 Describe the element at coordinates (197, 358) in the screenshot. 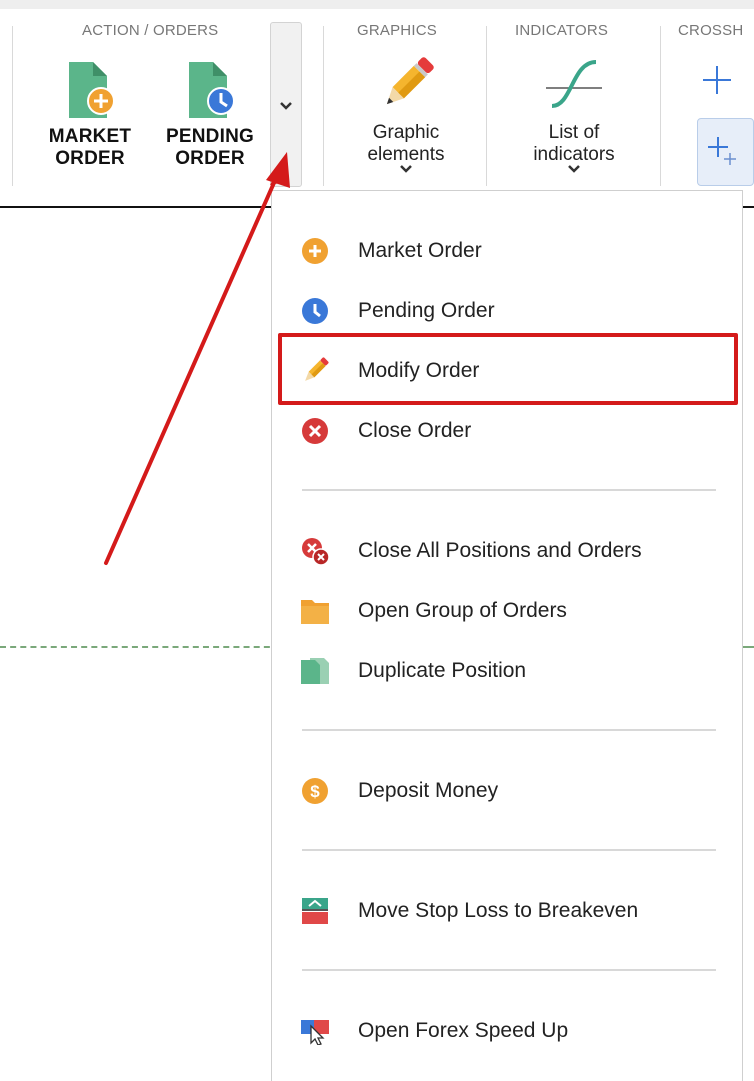

I see `annotation-arrow-icon` at that location.